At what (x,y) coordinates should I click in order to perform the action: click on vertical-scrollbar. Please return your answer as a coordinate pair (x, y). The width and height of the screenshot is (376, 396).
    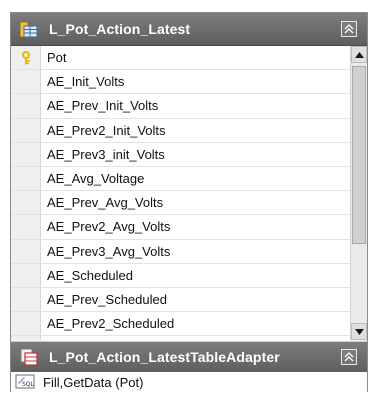
    Looking at the image, I should click on (358, 193).